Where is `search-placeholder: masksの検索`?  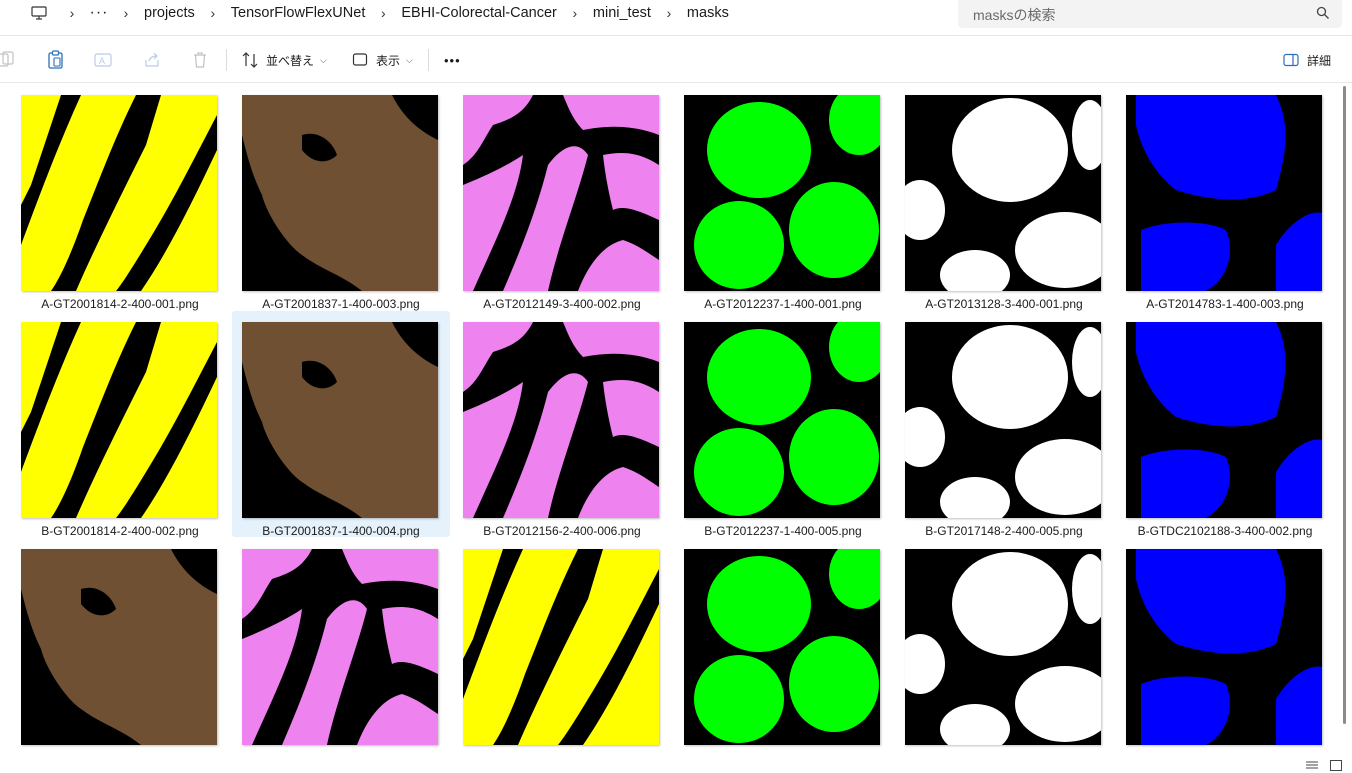
search-placeholder: masksの検索 is located at coordinates (1014, 15).